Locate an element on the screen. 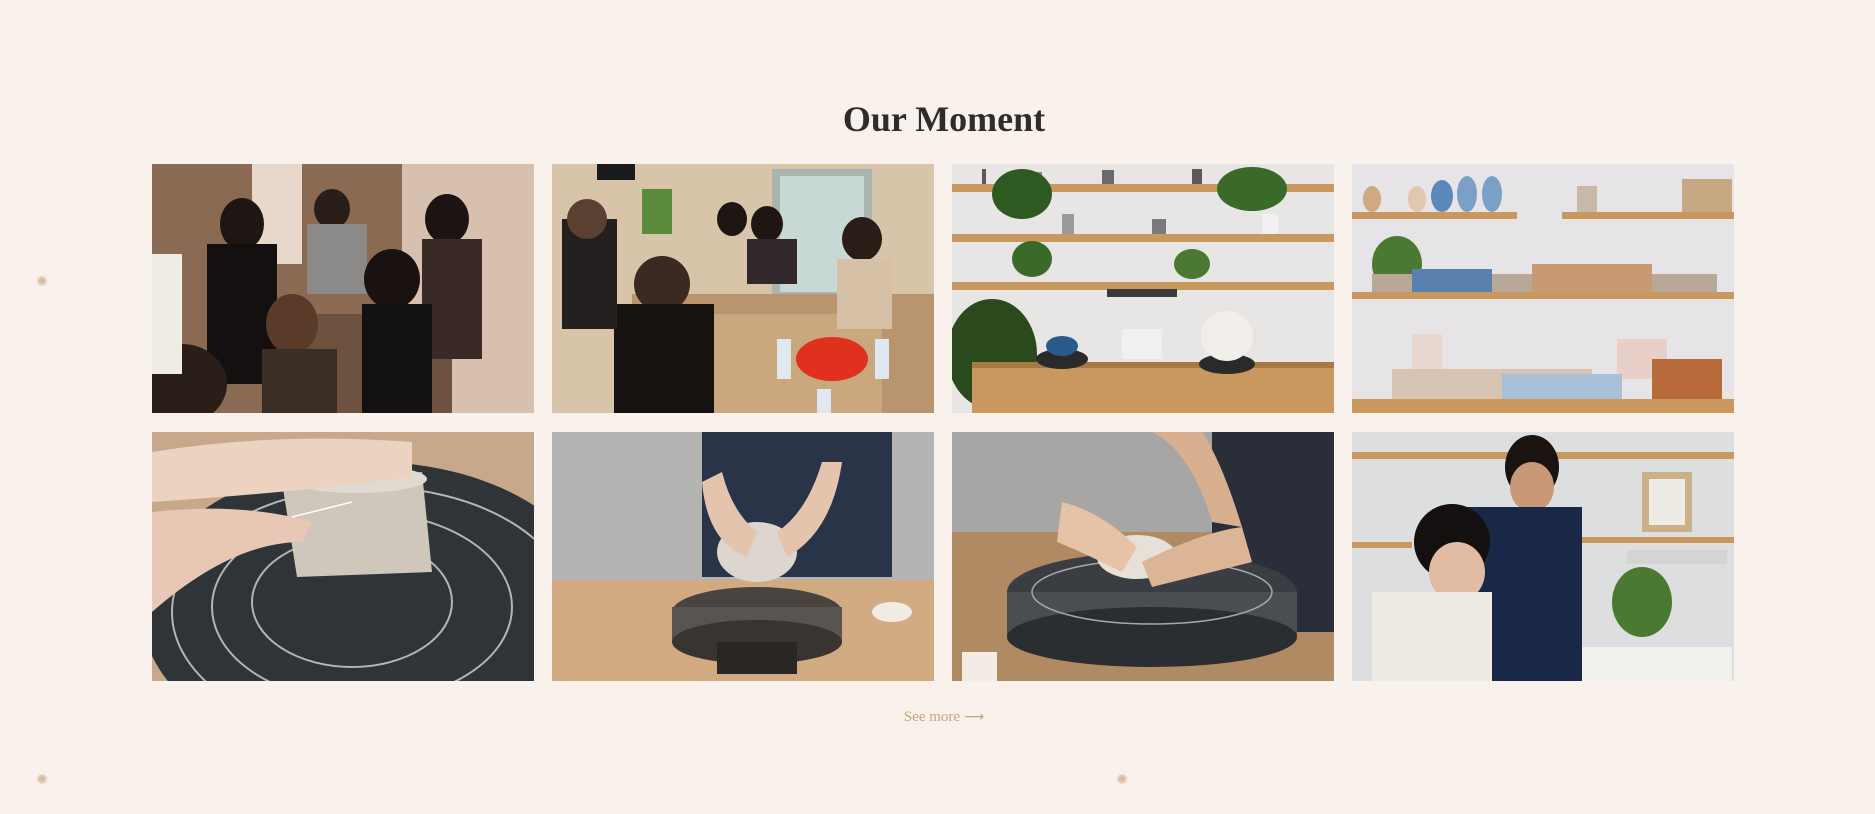 The image size is (1875, 814). hands-bowl-image is located at coordinates (743, 556).